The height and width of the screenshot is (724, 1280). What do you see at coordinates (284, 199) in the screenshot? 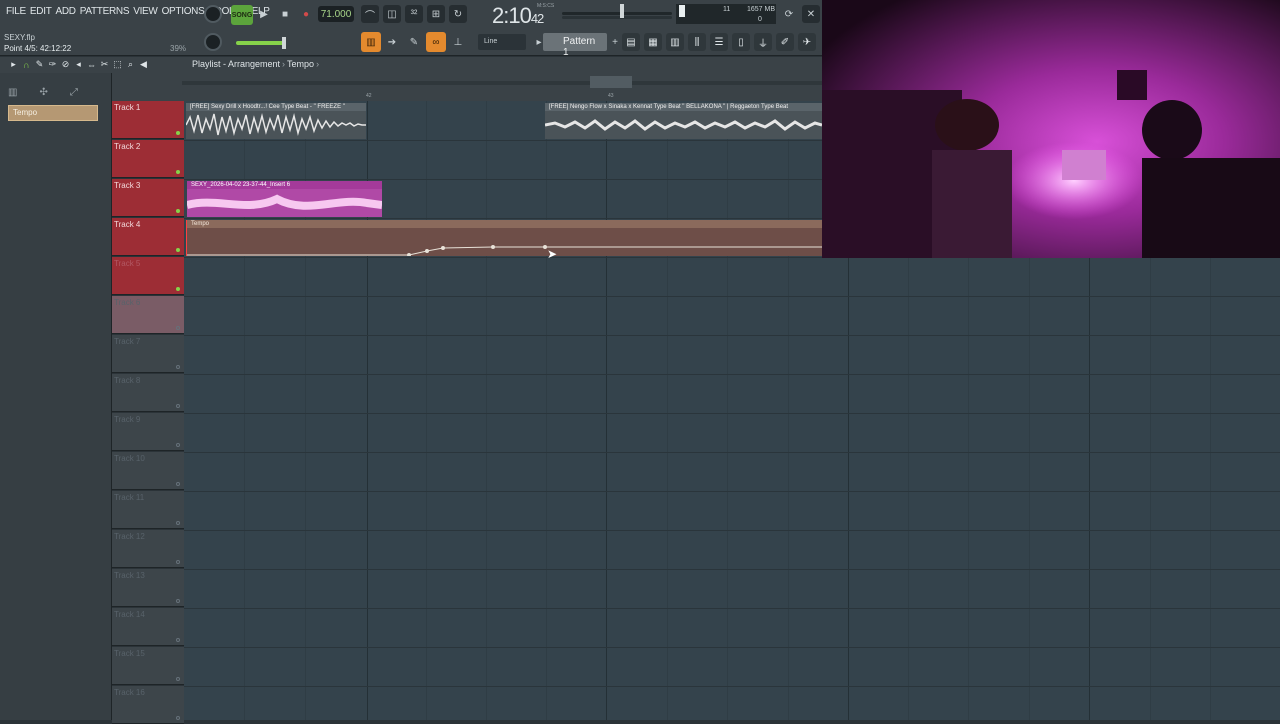
I see `audio-clip: SEXY_2026-04-02 23-37-44_Insert 6` at bounding box center [284, 199].